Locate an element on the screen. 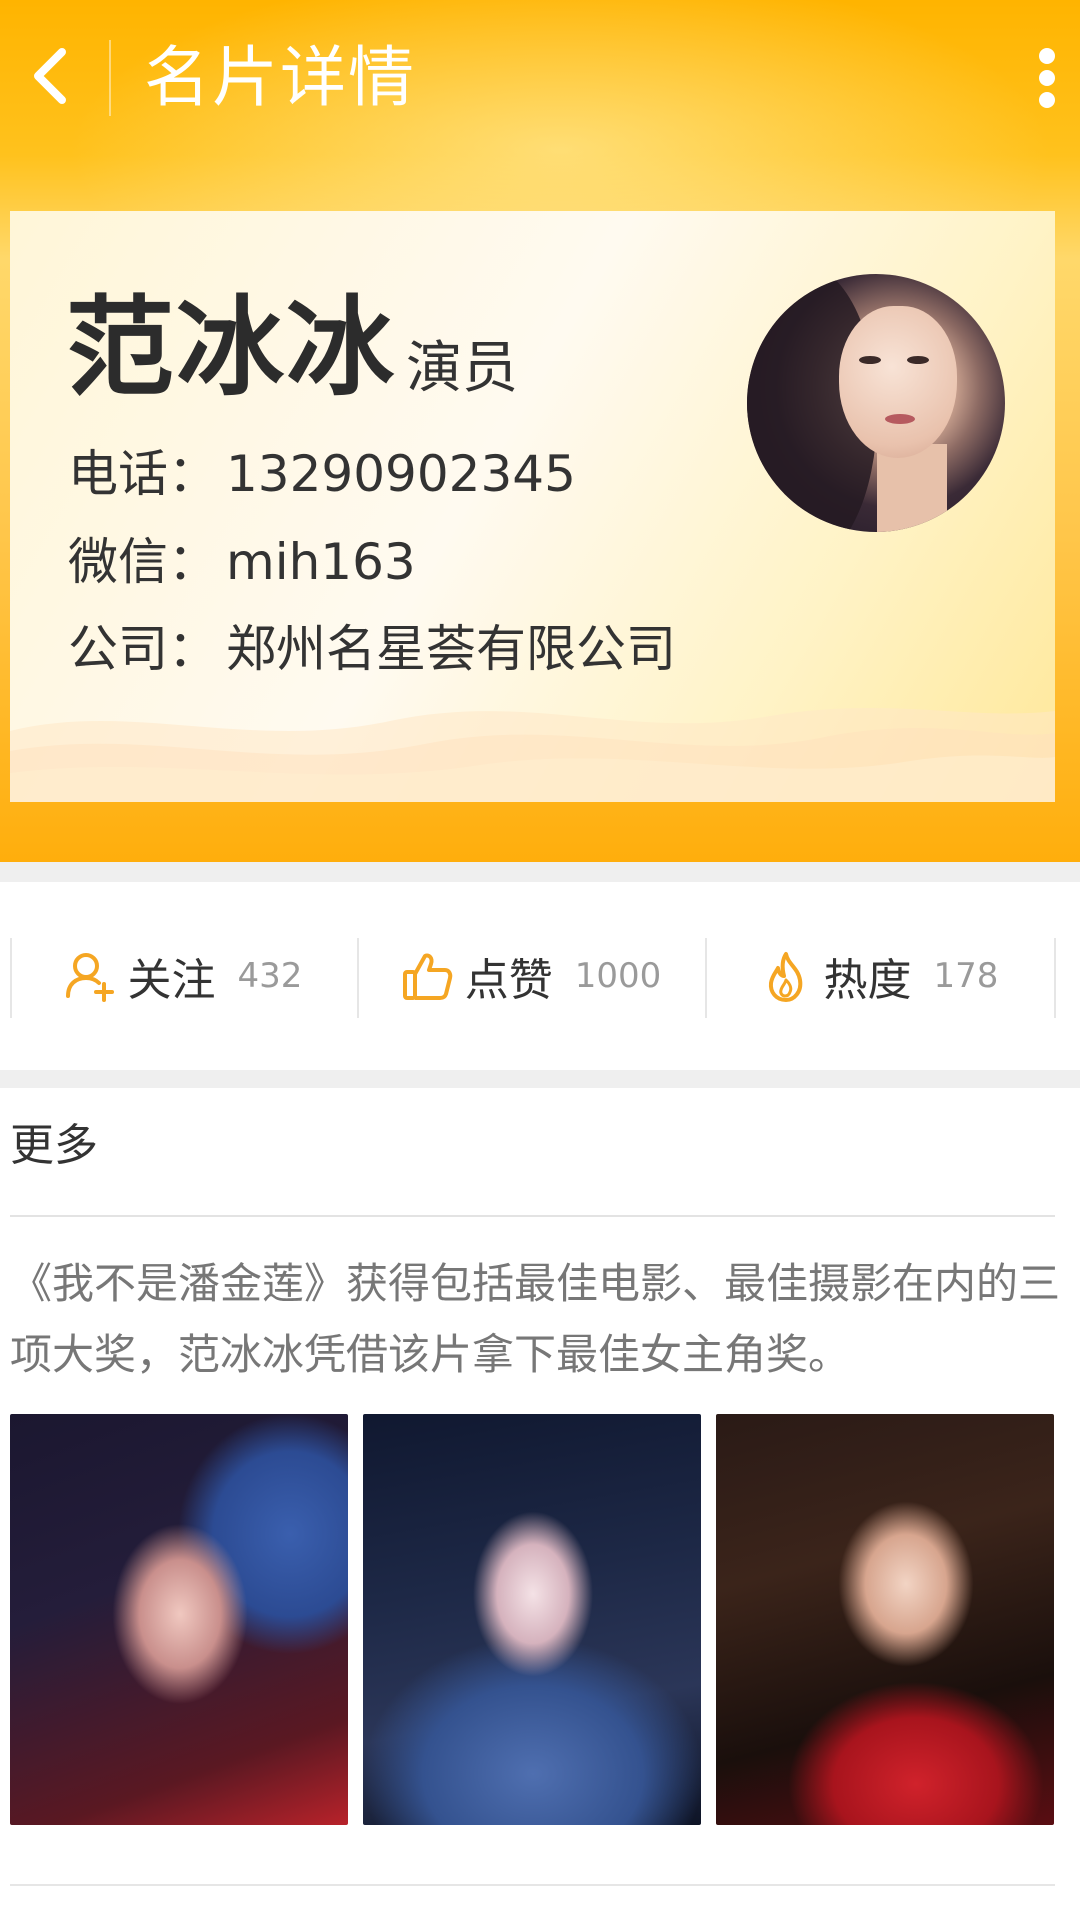 The height and width of the screenshot is (1920, 1080). flame-icon is located at coordinates (785, 977).